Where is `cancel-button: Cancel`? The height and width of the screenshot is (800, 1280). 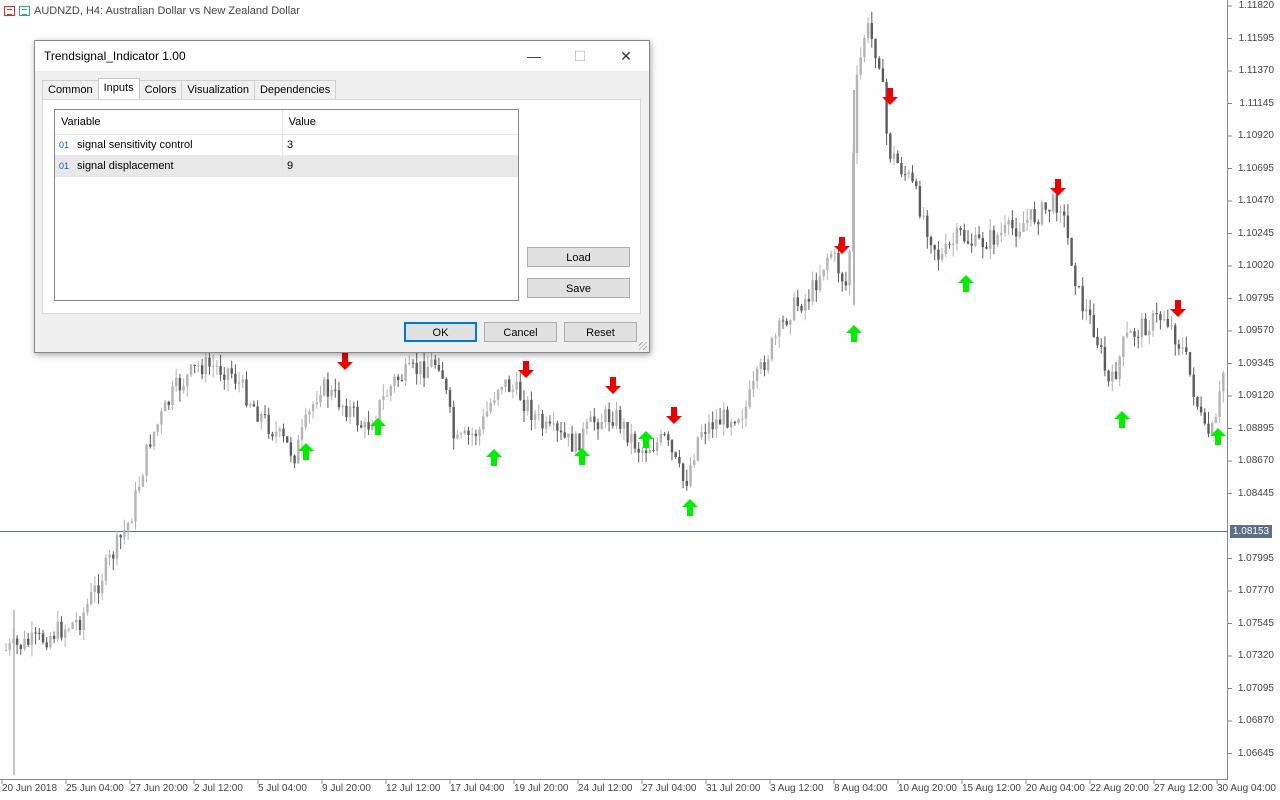 cancel-button: Cancel is located at coordinates (520, 332).